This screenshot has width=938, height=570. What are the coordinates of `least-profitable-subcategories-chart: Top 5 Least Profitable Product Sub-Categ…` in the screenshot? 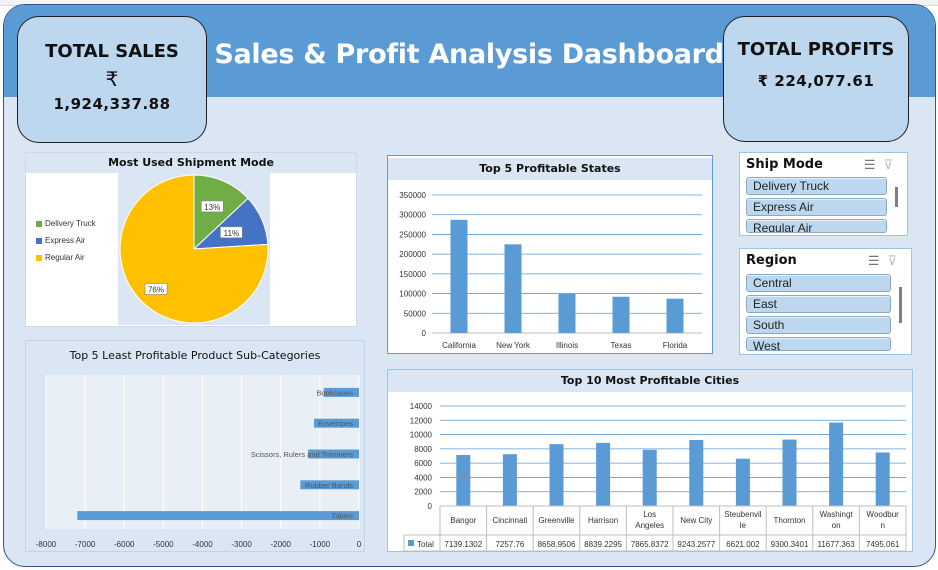 It's located at (195, 446).